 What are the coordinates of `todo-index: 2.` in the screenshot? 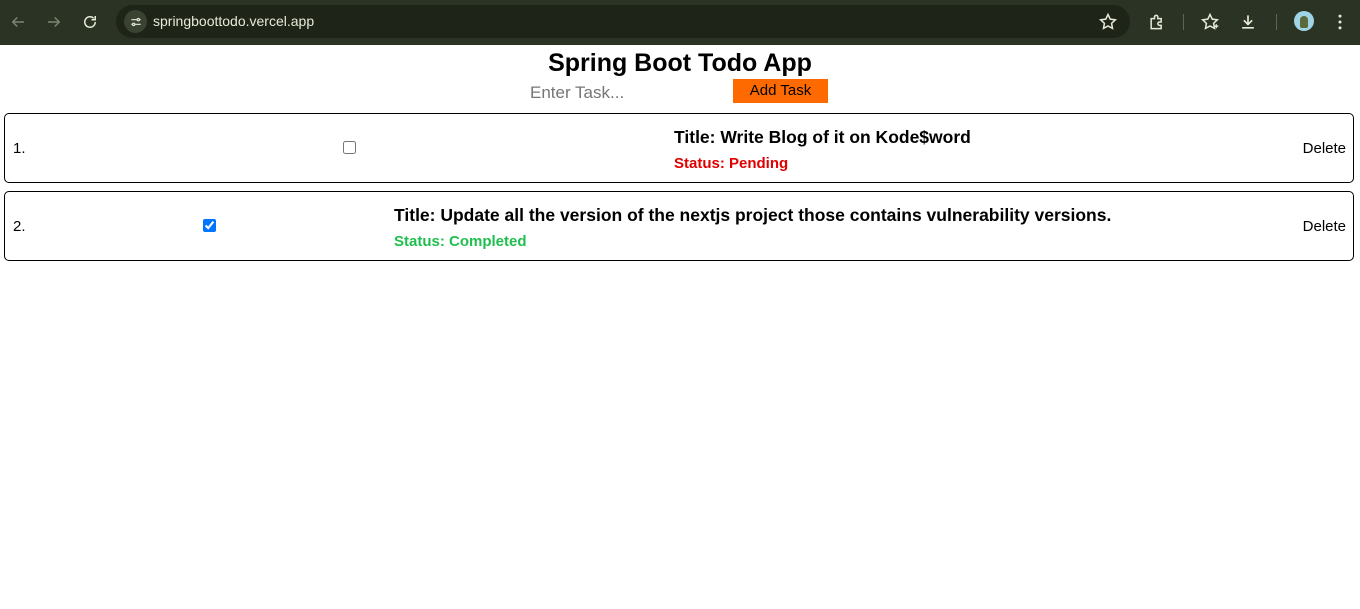 It's located at (19, 226).